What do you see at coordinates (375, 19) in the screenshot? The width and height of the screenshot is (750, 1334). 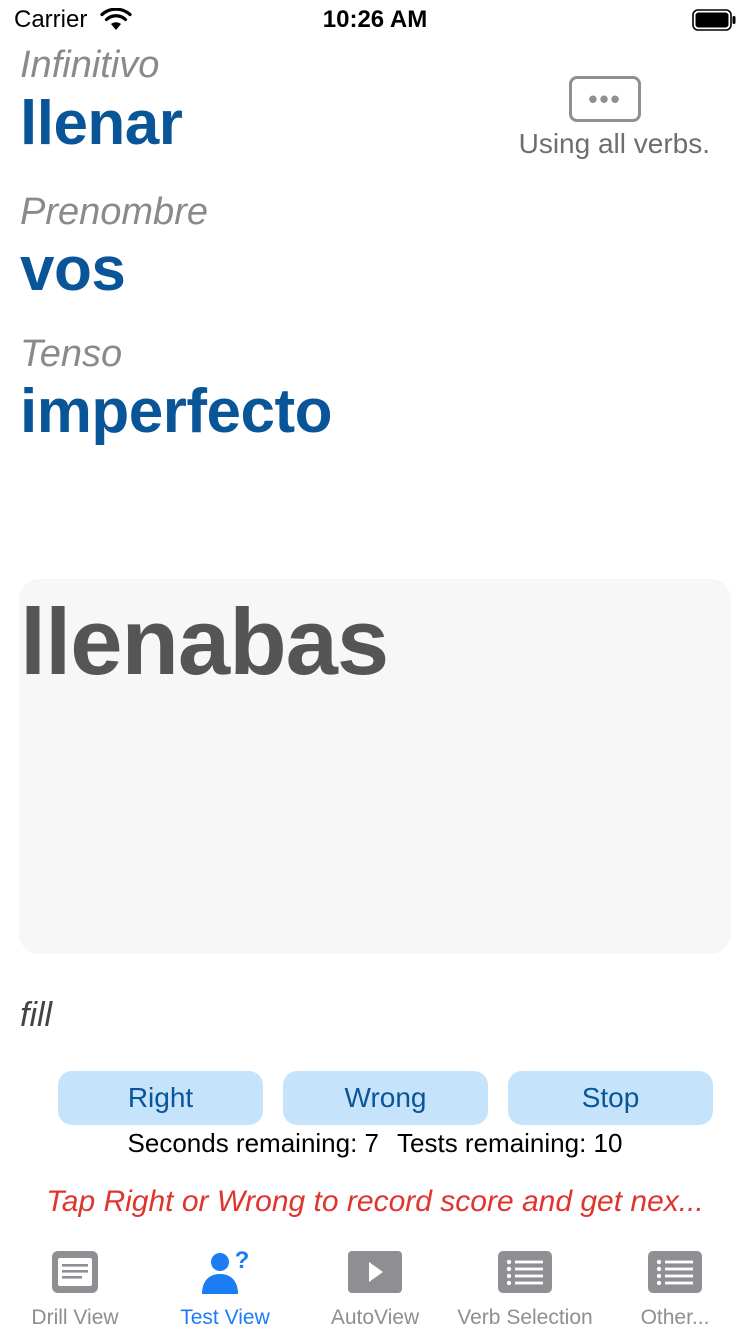 I see `status-time: 10:26 AM` at bounding box center [375, 19].